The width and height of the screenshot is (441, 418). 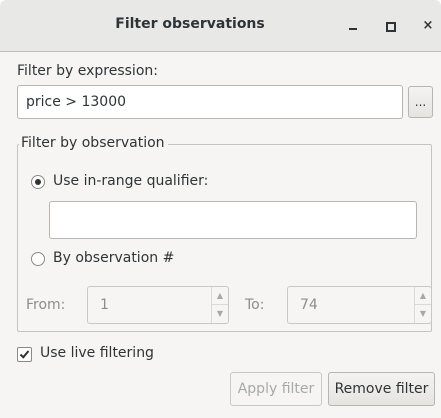 I want to click on from-decrement-icon: ▼, so click(x=220, y=314).